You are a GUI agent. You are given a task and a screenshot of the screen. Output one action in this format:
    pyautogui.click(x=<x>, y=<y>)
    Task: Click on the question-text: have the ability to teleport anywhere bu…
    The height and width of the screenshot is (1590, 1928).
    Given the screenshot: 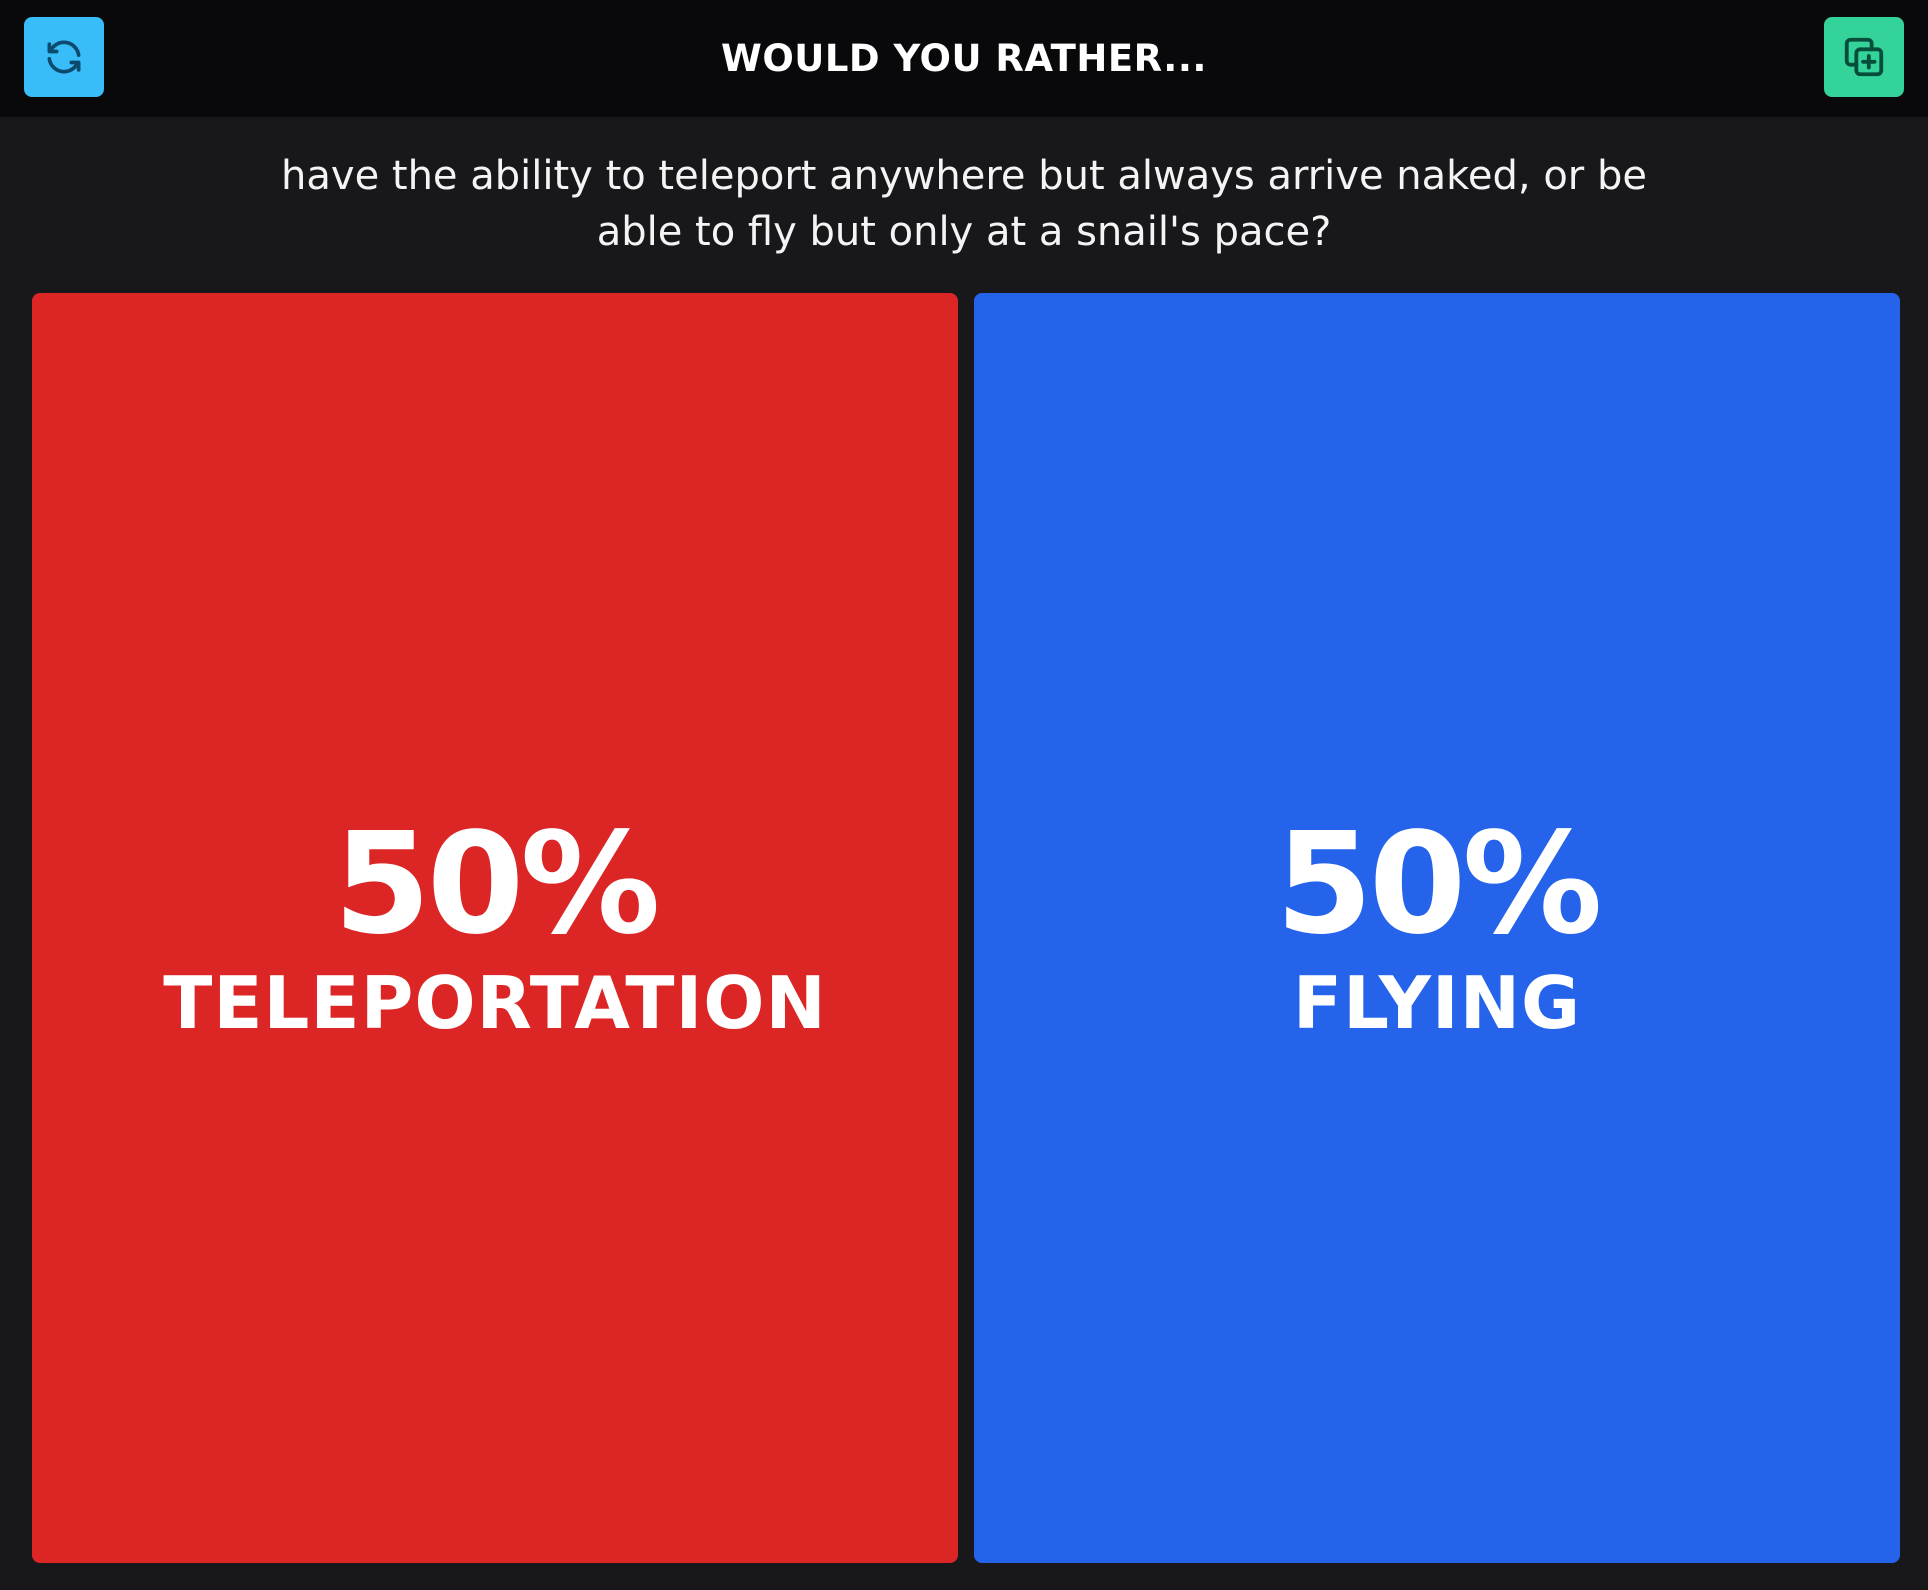 What is the action you would take?
    pyautogui.click(x=964, y=204)
    